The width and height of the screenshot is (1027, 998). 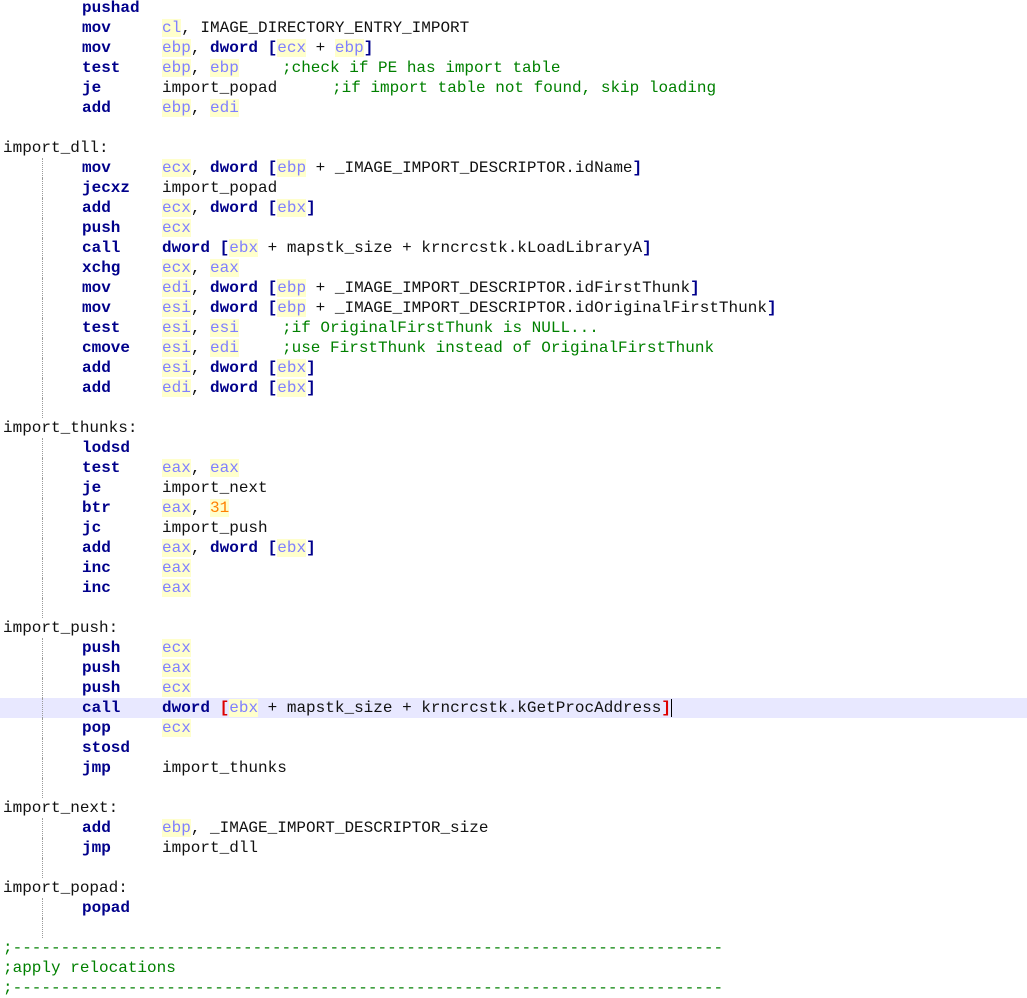 What do you see at coordinates (513, 668) in the screenshot?
I see `code-line: push eax` at bounding box center [513, 668].